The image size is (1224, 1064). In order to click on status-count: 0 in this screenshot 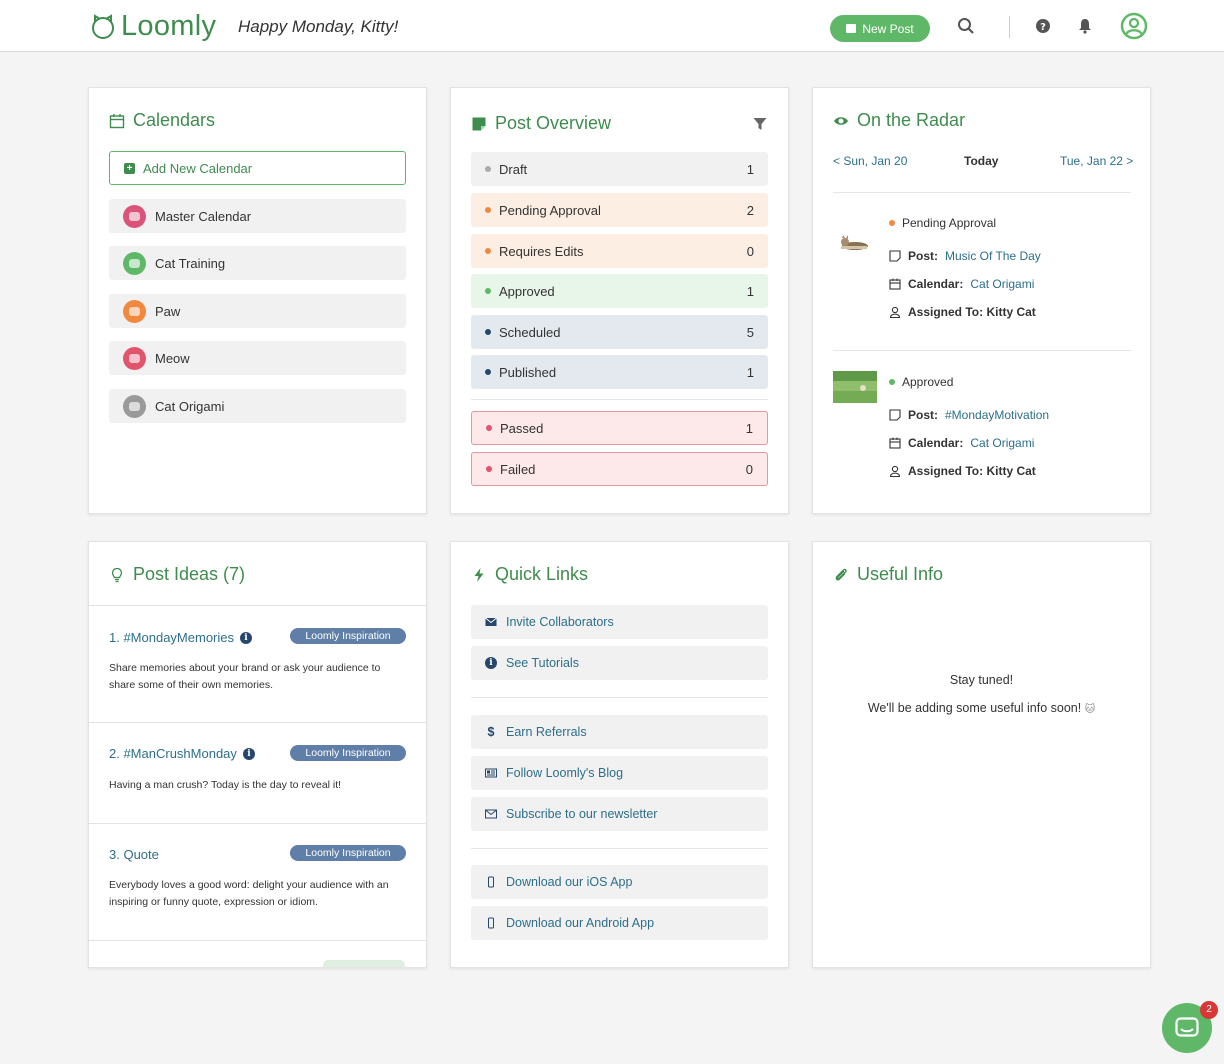, I will do `click(750, 251)`.